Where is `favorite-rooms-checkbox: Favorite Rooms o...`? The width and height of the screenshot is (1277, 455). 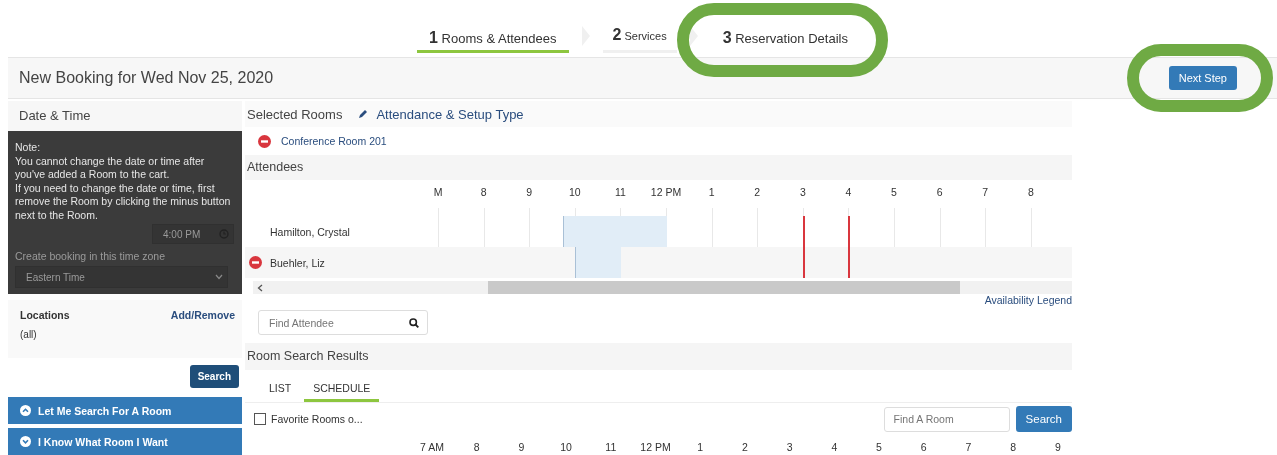
favorite-rooms-checkbox: Favorite Rooms o... is located at coordinates (308, 419).